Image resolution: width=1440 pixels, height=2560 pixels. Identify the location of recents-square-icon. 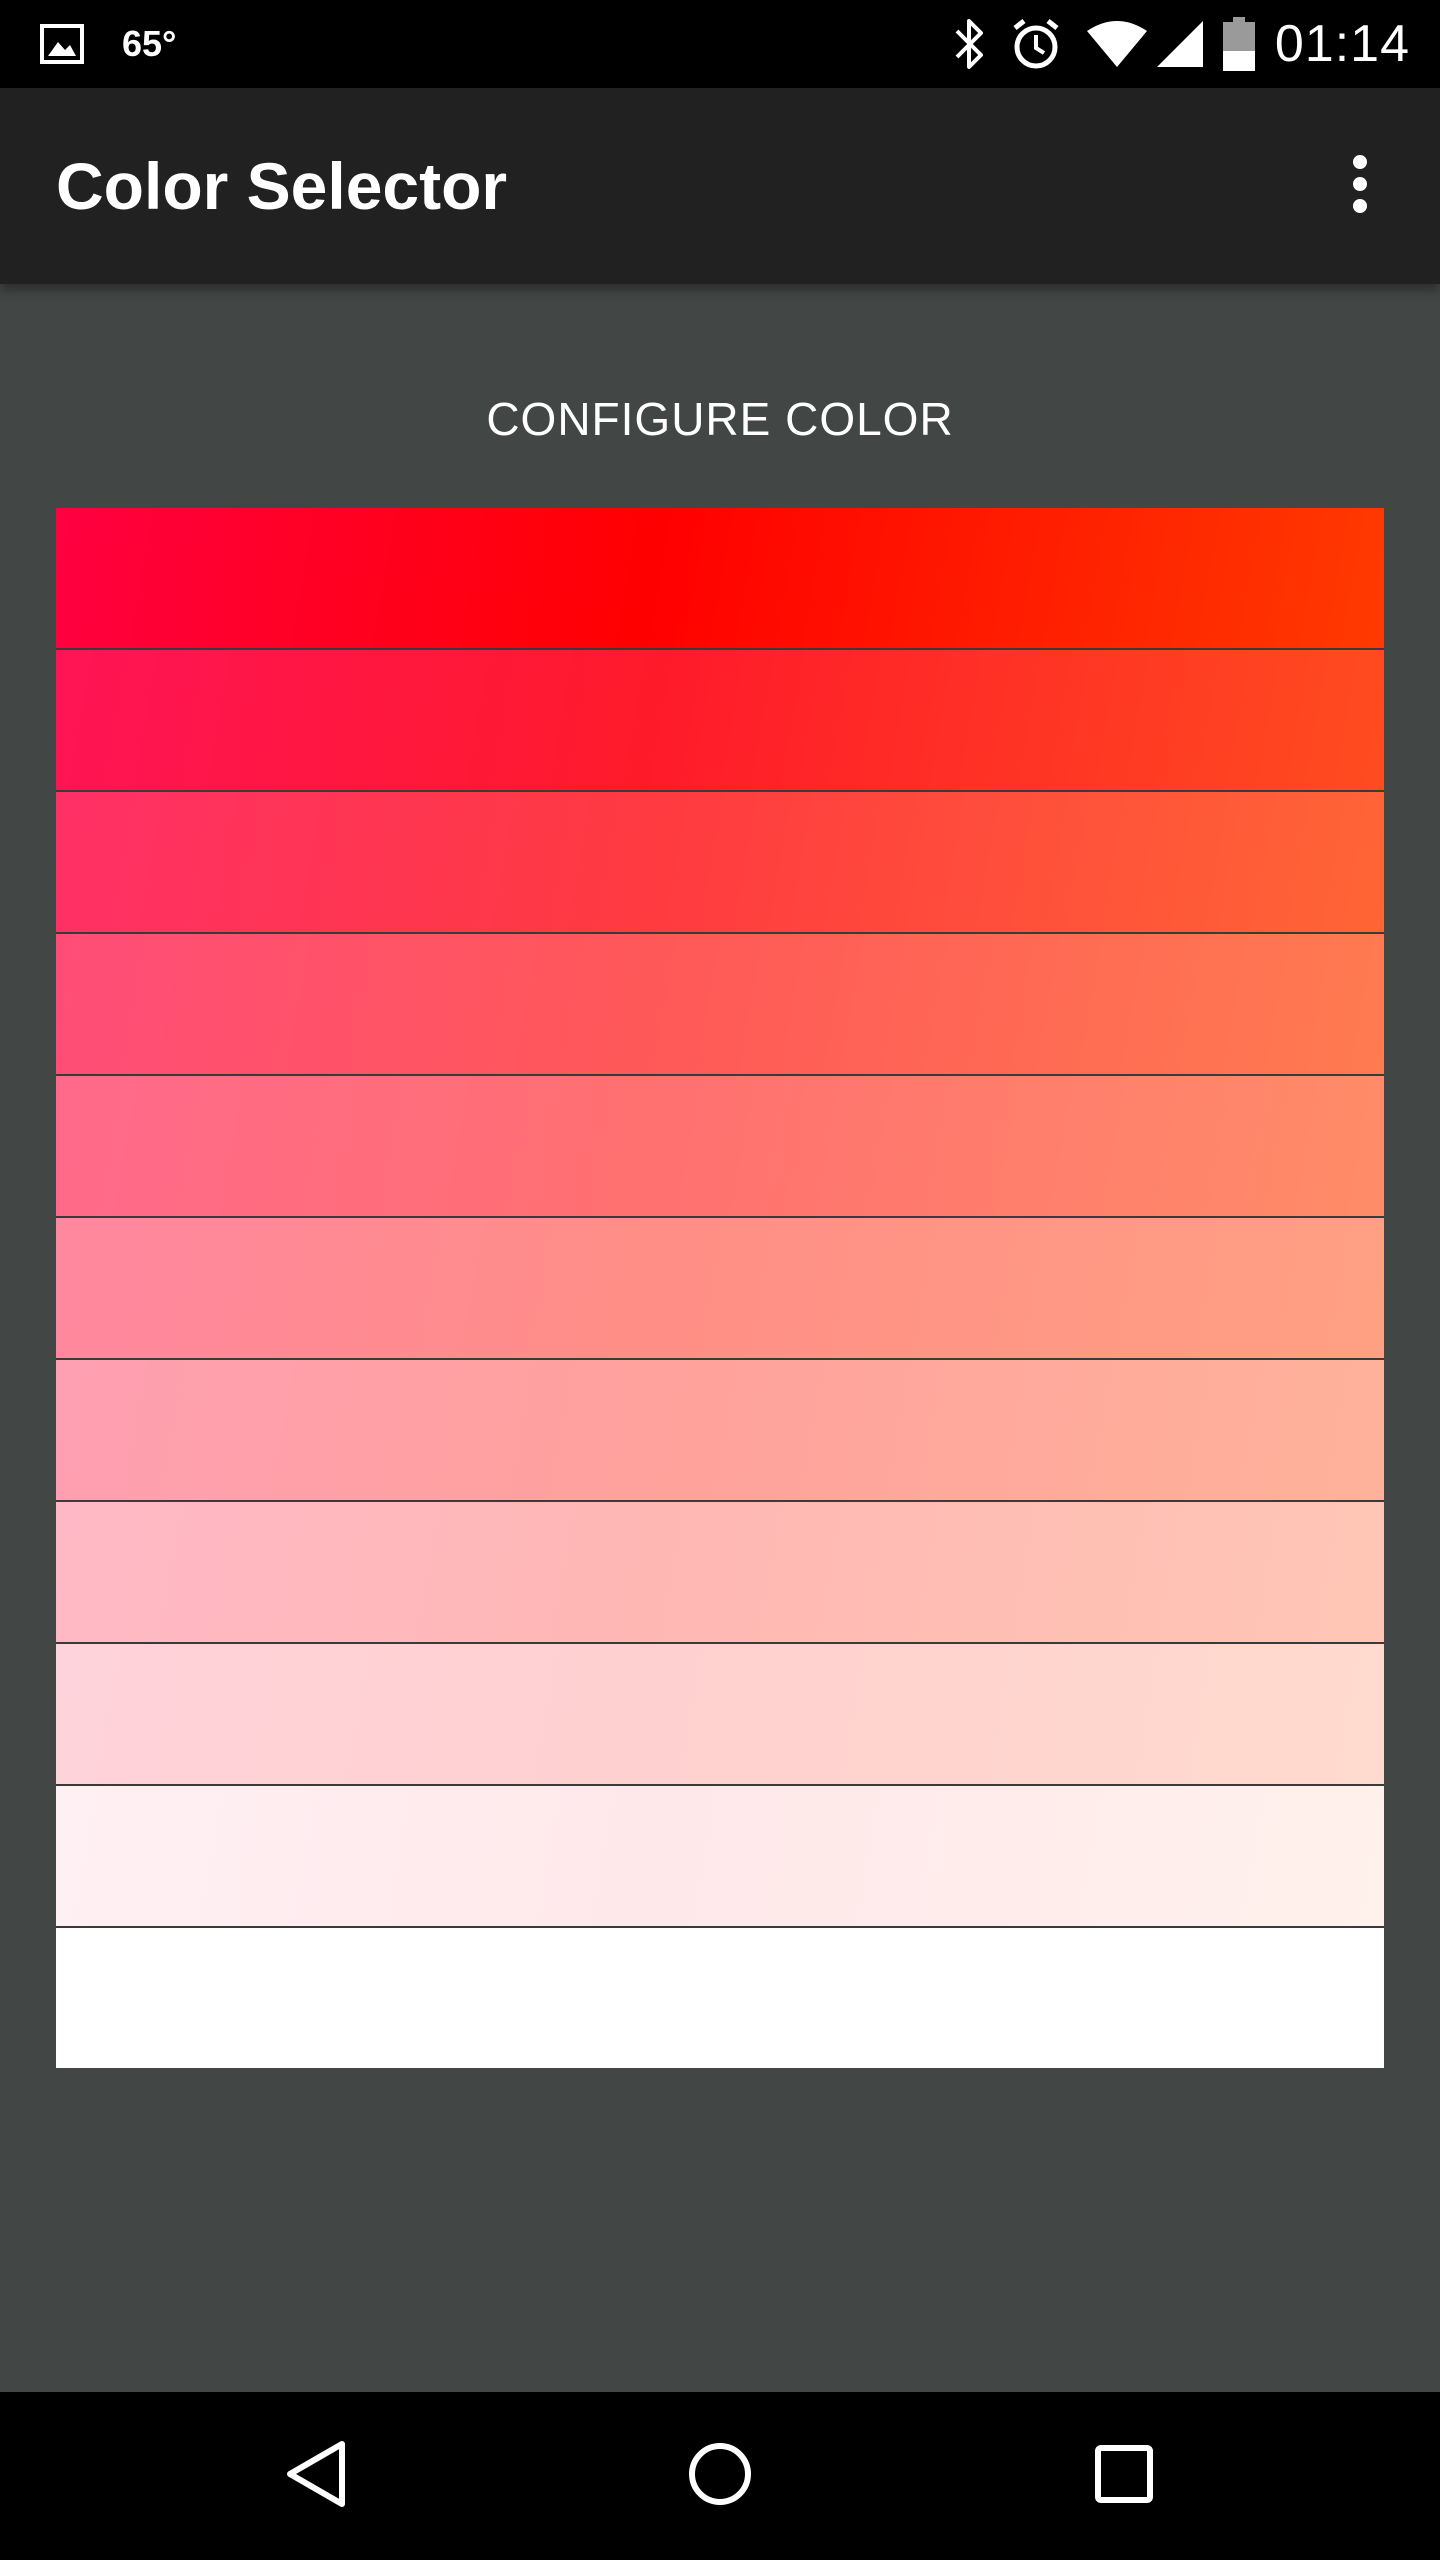
(1124, 2476).